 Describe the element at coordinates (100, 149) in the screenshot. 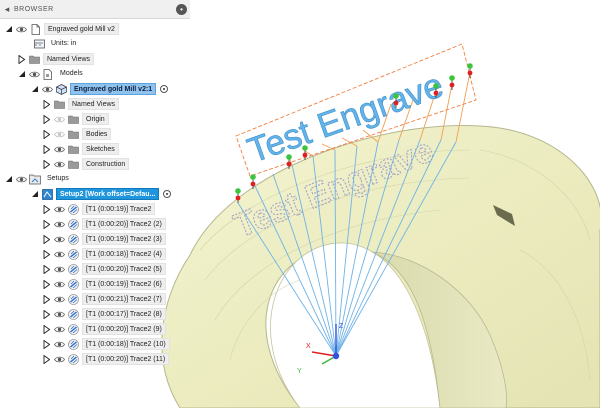

I see `tree-item-label: Sketches` at that location.